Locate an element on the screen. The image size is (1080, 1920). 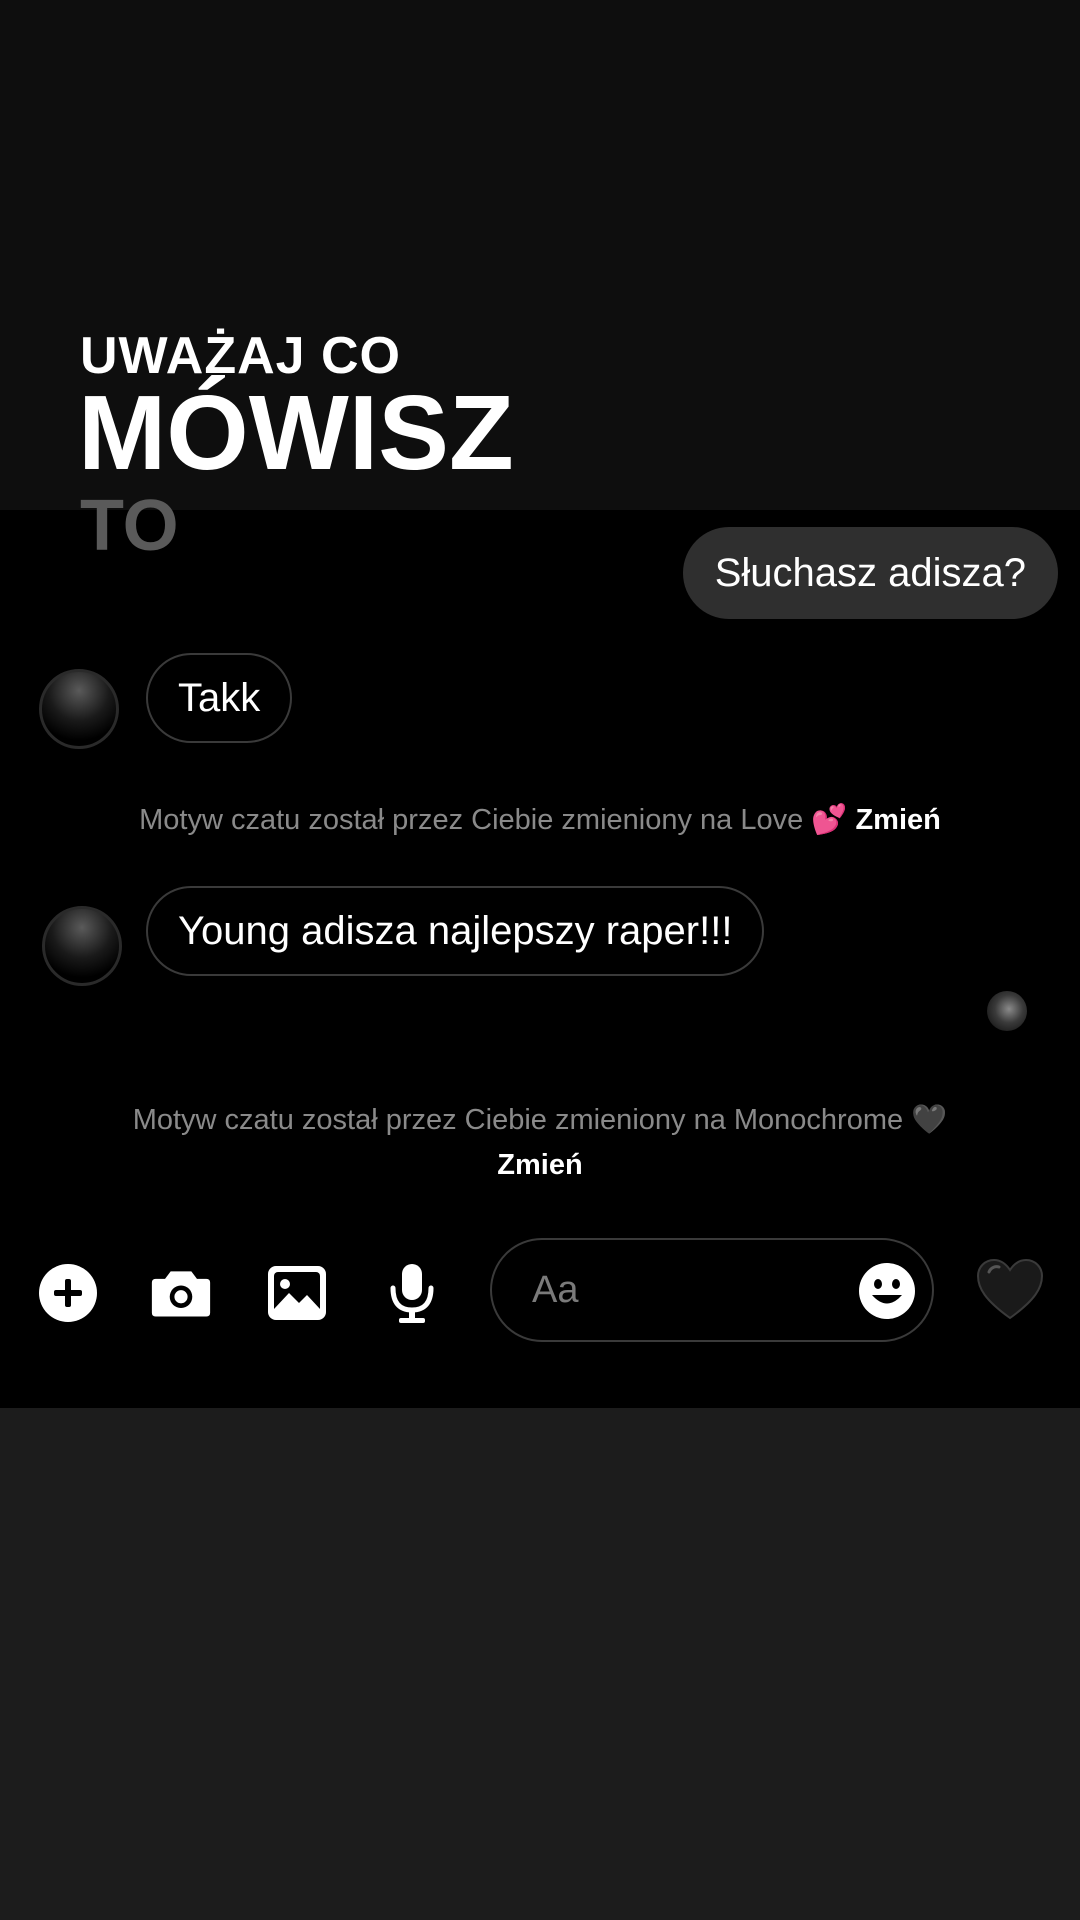
read-receipt-avatar is located at coordinates (1007, 1011).